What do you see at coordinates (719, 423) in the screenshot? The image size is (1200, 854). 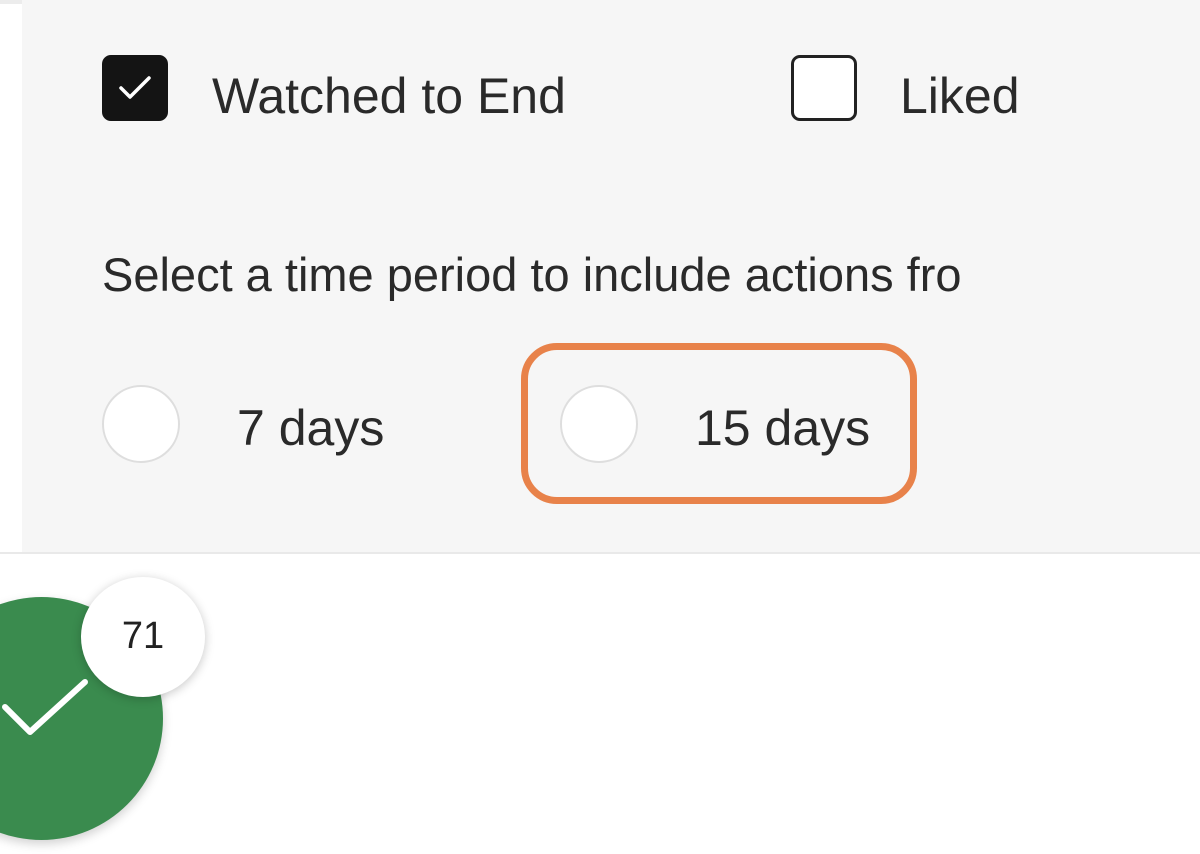 I see `highlight-box` at bounding box center [719, 423].